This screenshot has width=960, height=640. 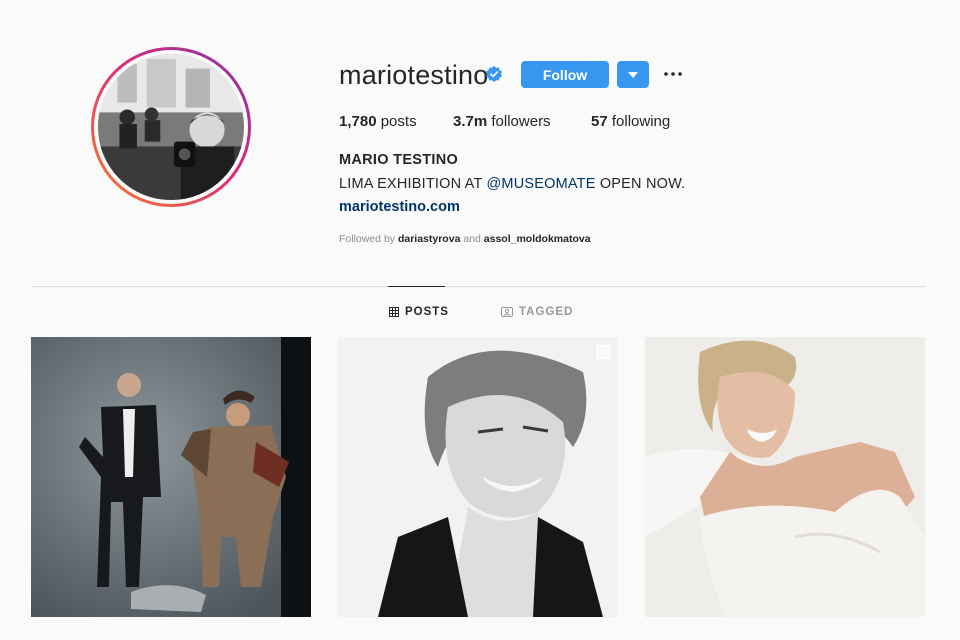 What do you see at coordinates (603, 352) in the screenshot?
I see `multiple-photos-icon` at bounding box center [603, 352].